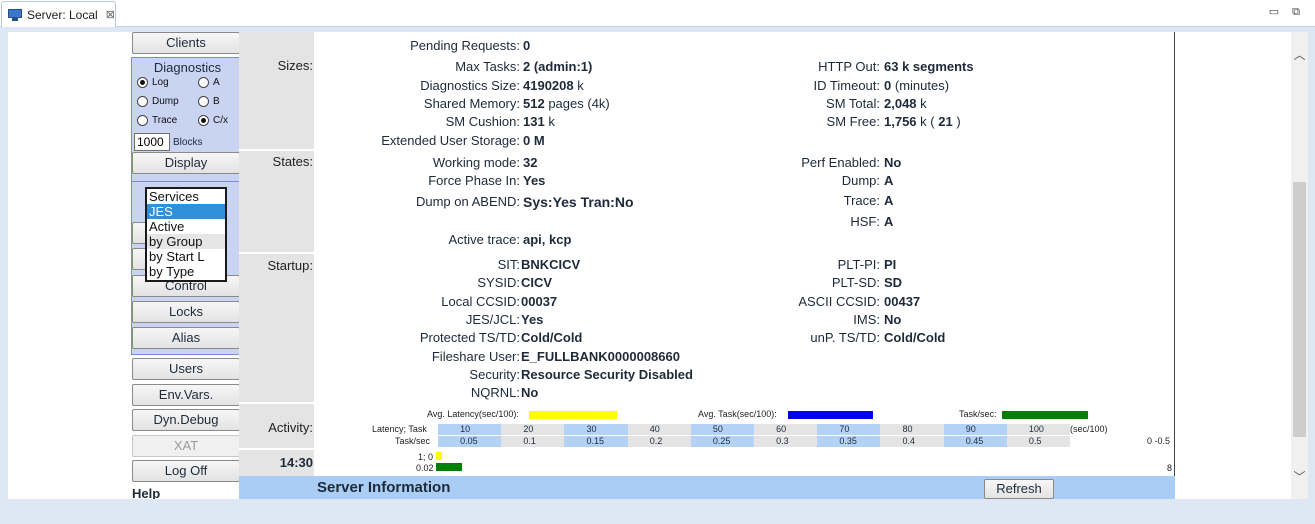  Describe the element at coordinates (469, 337) in the screenshot. I see `protected-ts-td-label: Protected TS/TD:` at that location.